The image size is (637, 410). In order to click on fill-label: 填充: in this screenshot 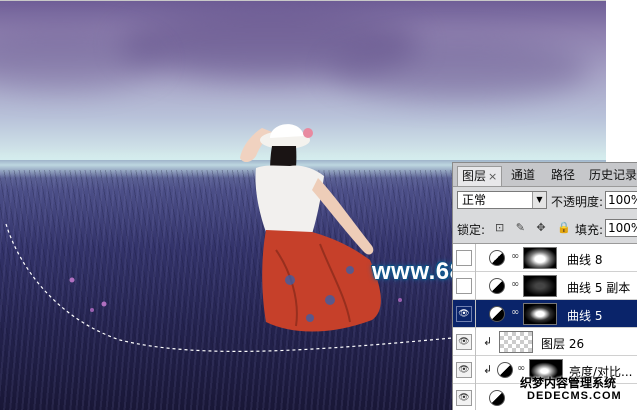, I will do `click(589, 230)`.